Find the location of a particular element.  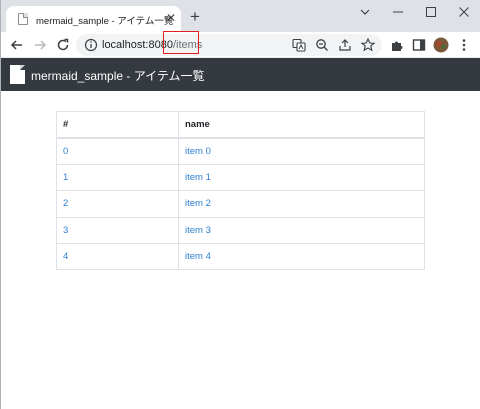

site-info-icon is located at coordinates (91, 45).